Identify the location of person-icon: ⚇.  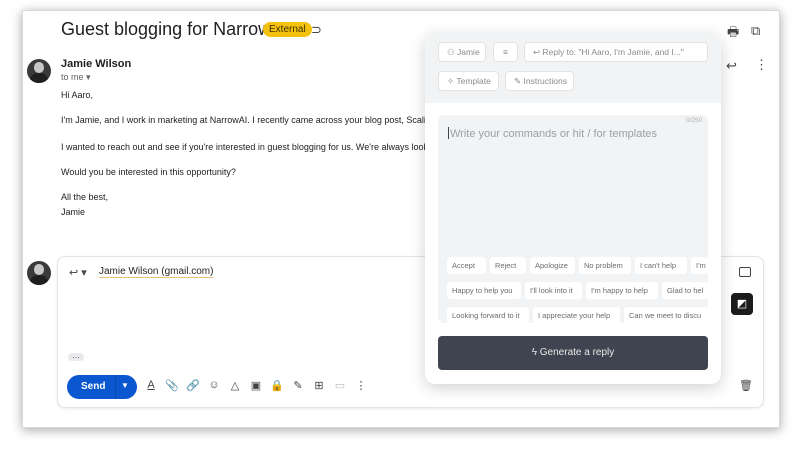
(451, 52).